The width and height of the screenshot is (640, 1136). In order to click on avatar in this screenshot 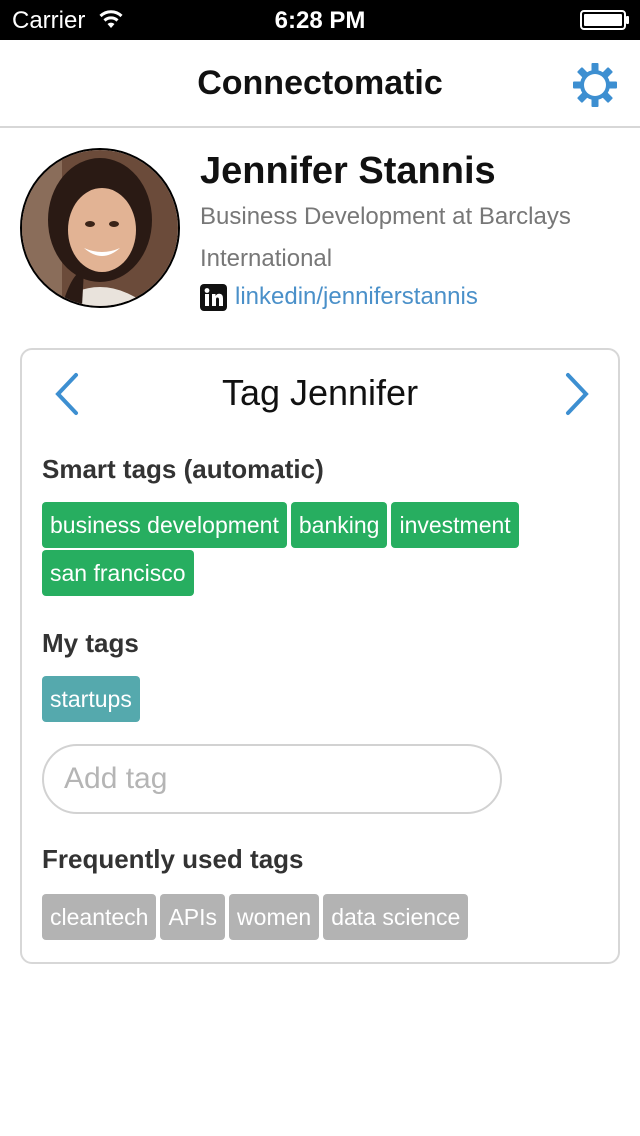, I will do `click(100, 228)`.